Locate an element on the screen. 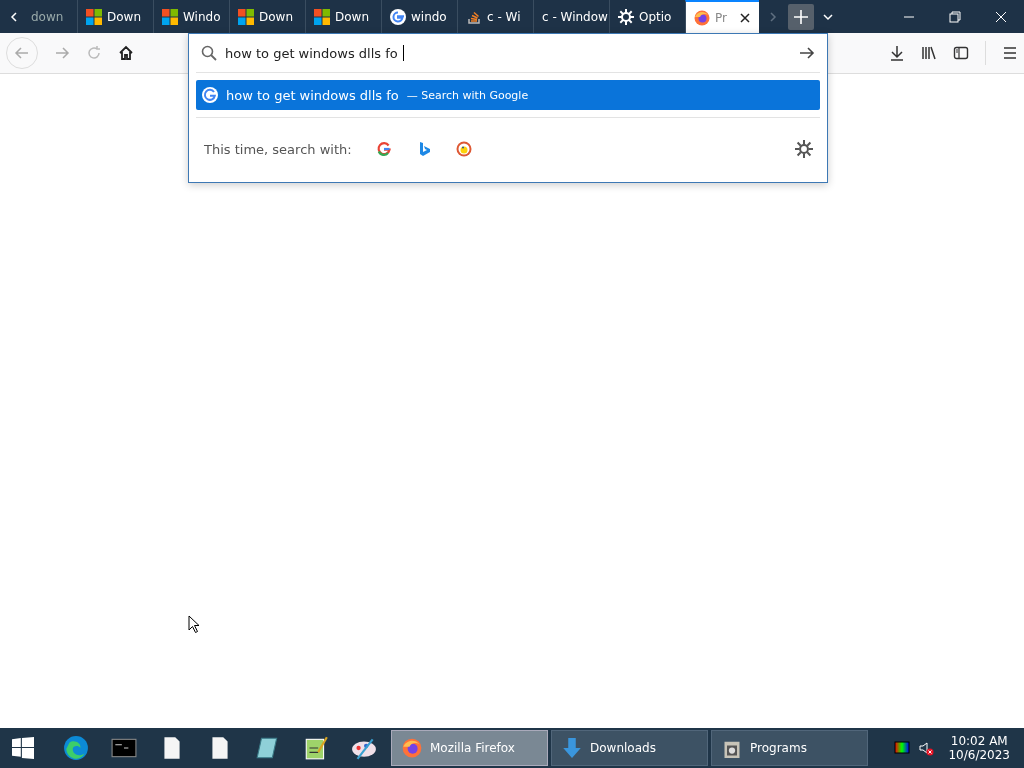 Image resolution: width=1024 pixels, height=768 pixels. scroll-right-icon is located at coordinates (773, 16).